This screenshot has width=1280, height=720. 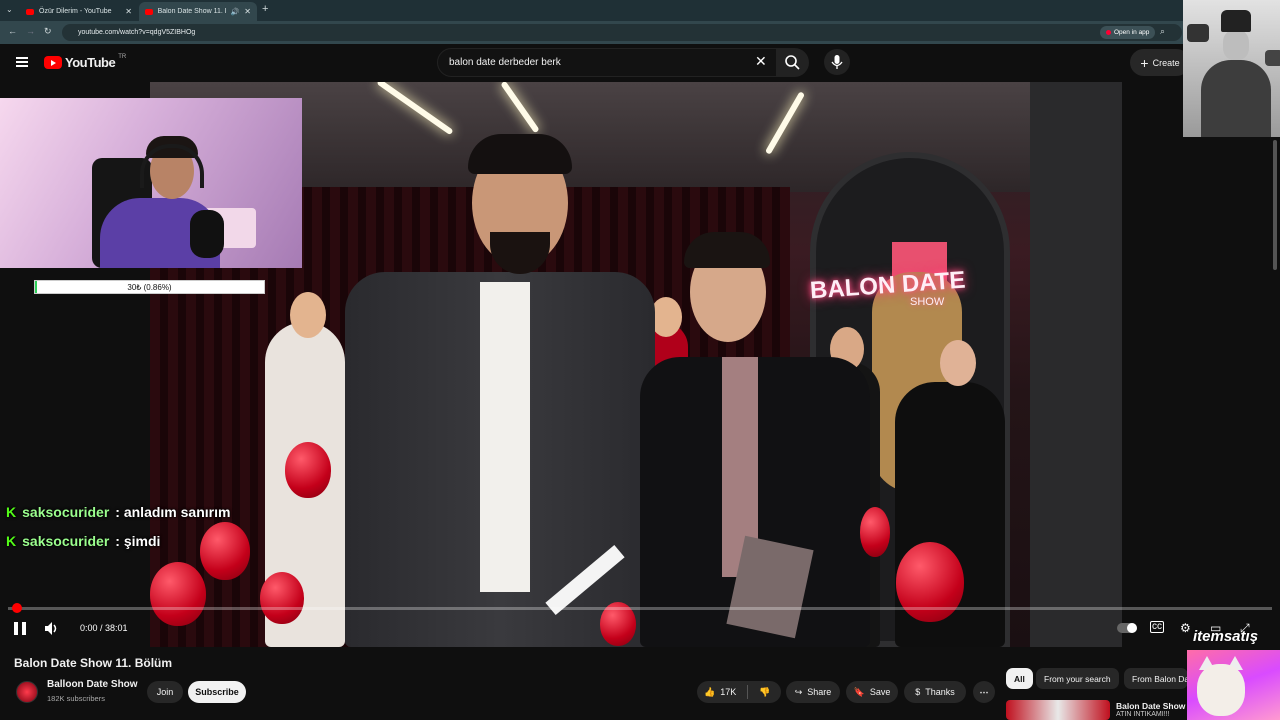 What do you see at coordinates (1166, 62) in the screenshot?
I see `create-label: Create` at bounding box center [1166, 62].